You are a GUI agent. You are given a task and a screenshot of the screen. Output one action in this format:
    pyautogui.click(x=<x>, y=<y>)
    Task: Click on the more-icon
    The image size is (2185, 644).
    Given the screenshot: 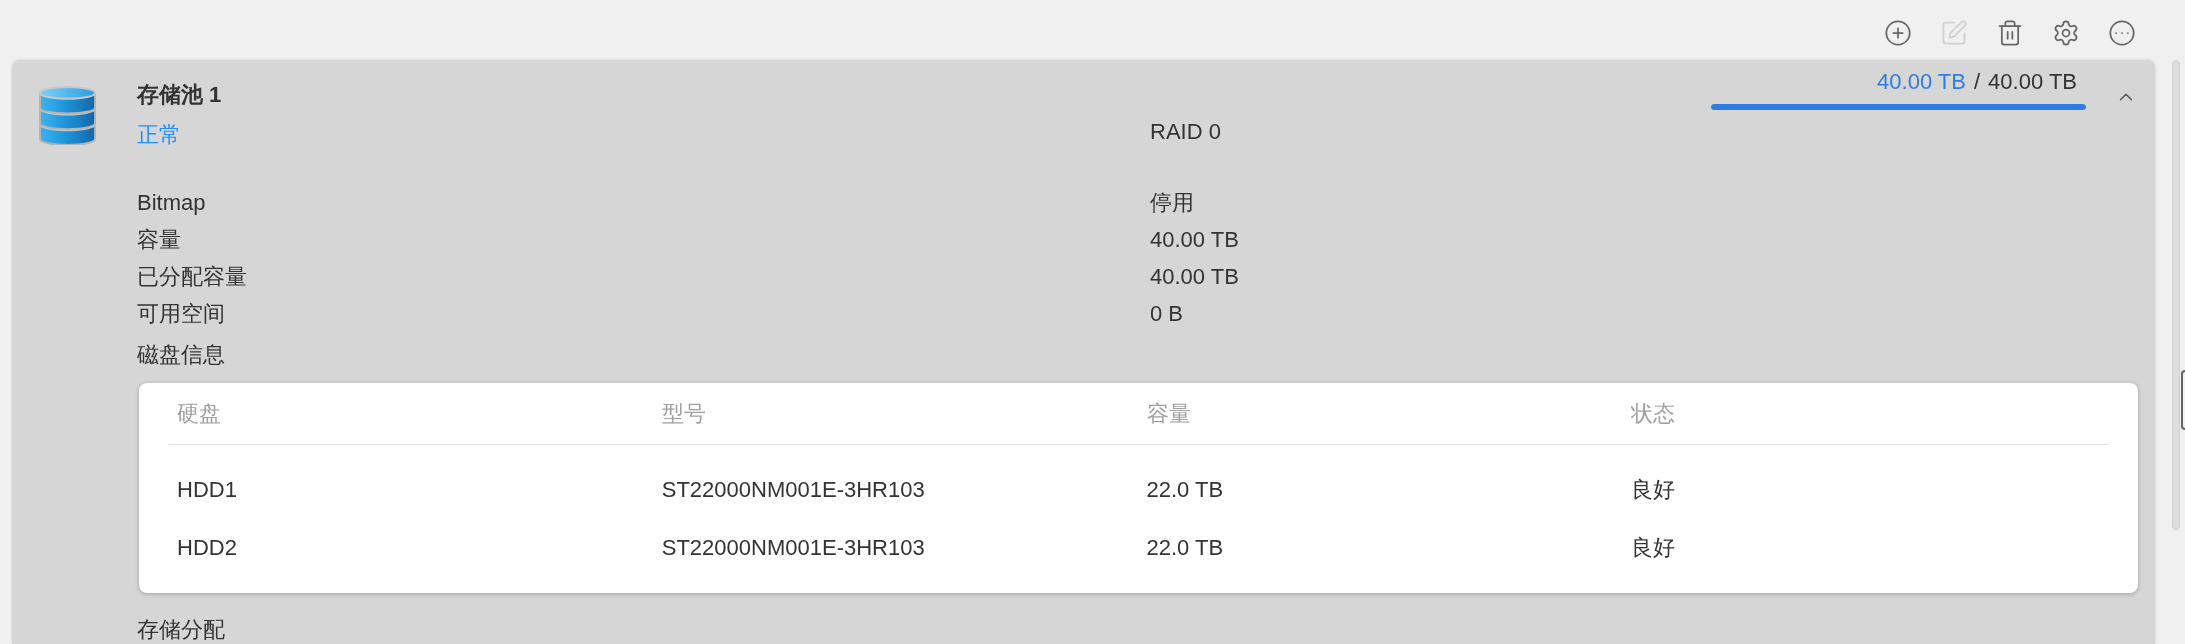 What is the action you would take?
    pyautogui.click(x=2122, y=33)
    